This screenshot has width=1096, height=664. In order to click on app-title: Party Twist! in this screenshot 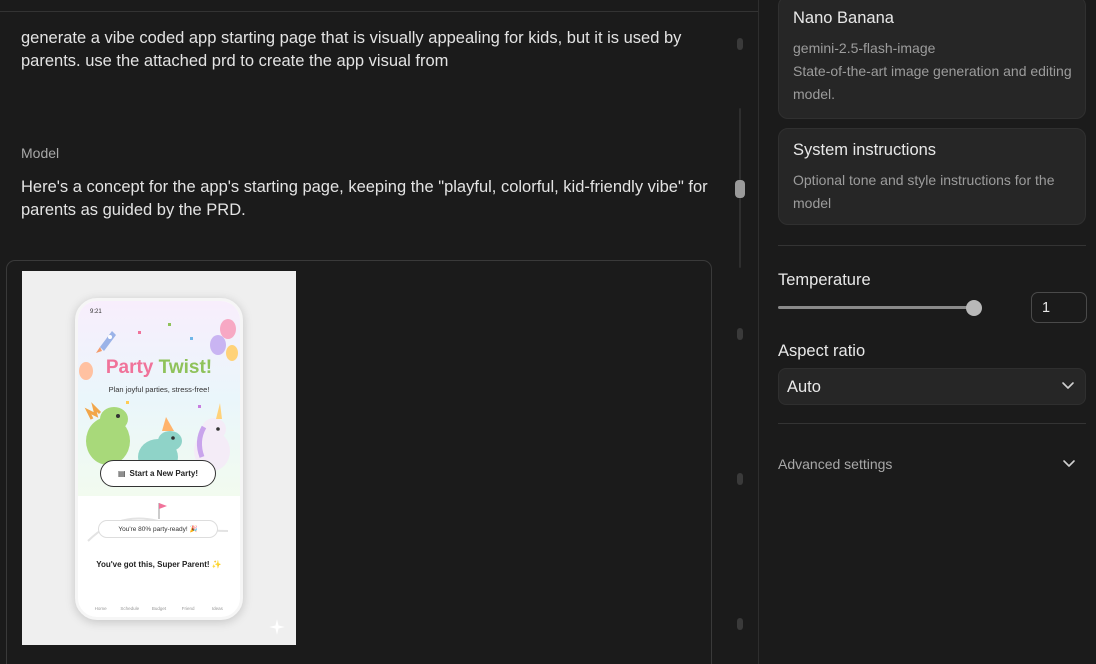, I will do `click(159, 368)`.